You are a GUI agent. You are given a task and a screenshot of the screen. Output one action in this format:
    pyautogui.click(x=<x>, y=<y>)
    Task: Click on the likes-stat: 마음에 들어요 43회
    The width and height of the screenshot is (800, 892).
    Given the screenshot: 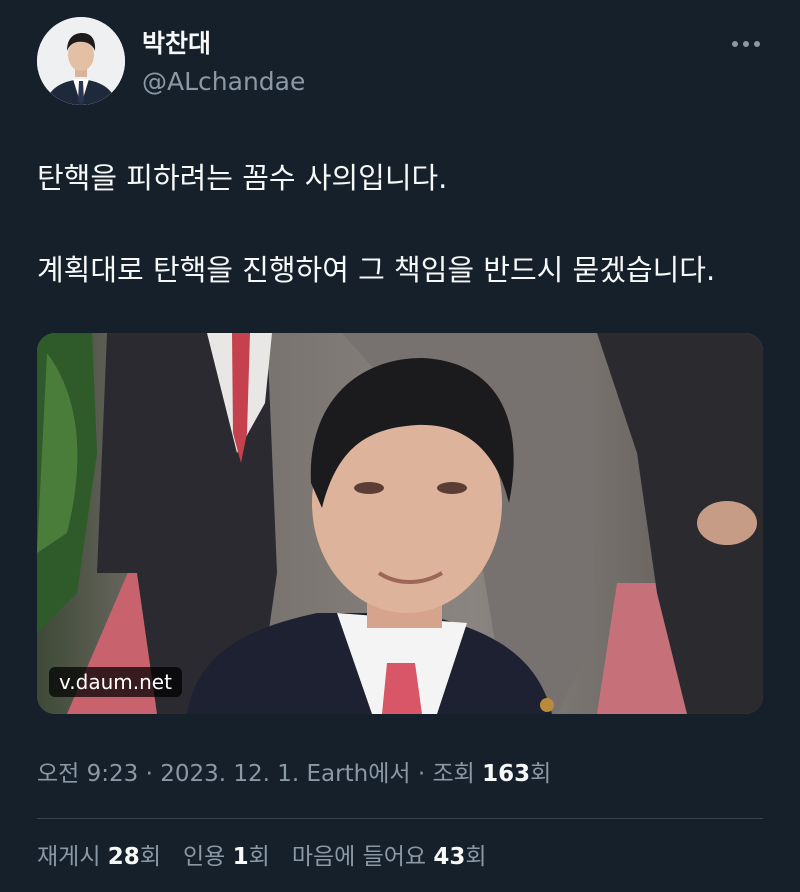 What is the action you would take?
    pyautogui.click(x=389, y=857)
    